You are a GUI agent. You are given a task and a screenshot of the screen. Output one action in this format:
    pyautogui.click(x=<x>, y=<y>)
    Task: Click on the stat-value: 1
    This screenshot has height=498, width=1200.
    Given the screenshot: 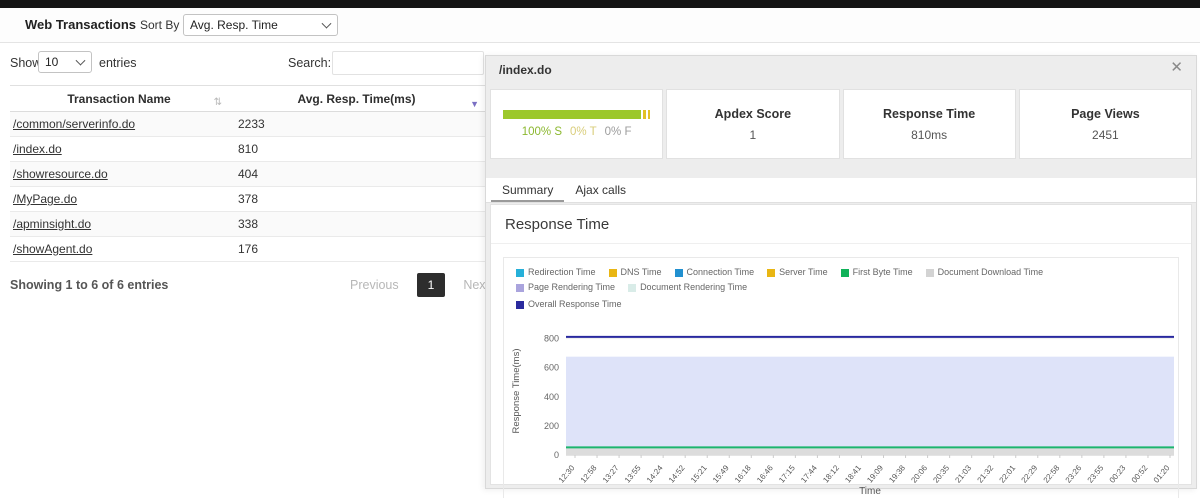 What is the action you would take?
    pyautogui.click(x=753, y=134)
    